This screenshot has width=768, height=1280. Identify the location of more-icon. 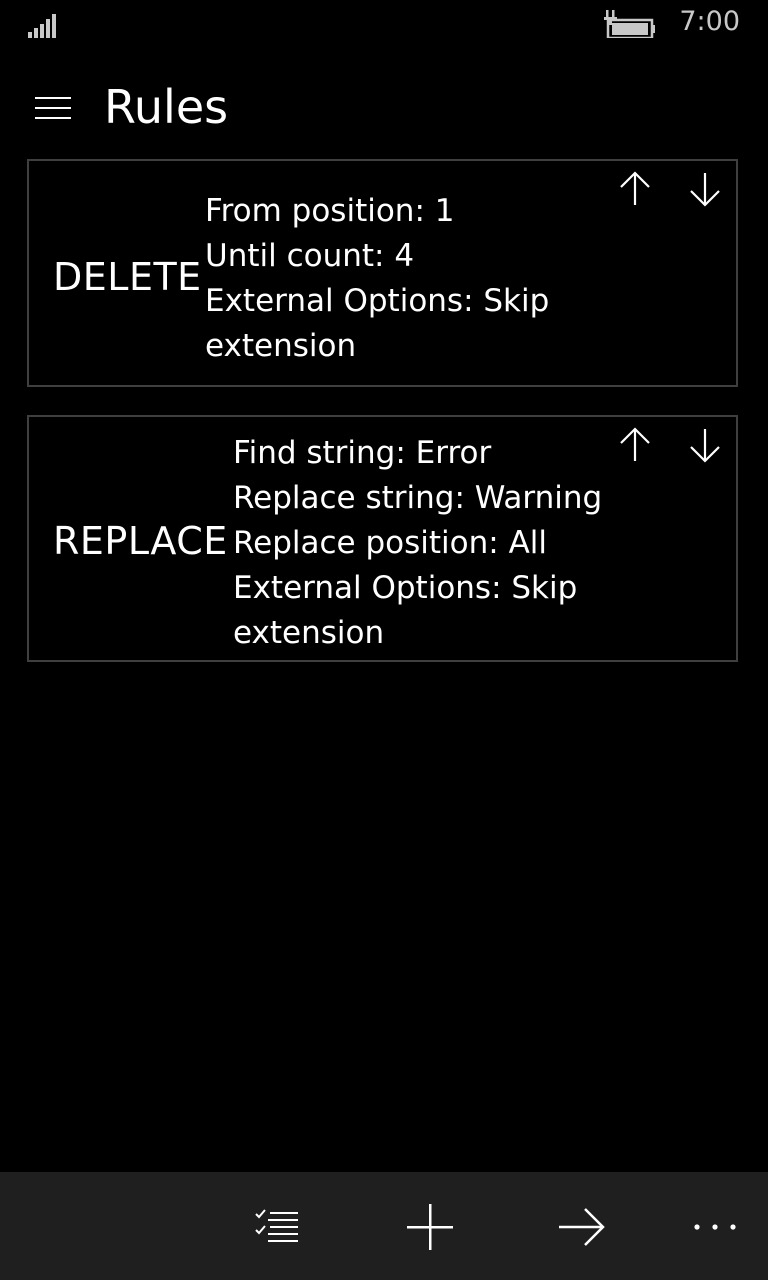
(715, 1227).